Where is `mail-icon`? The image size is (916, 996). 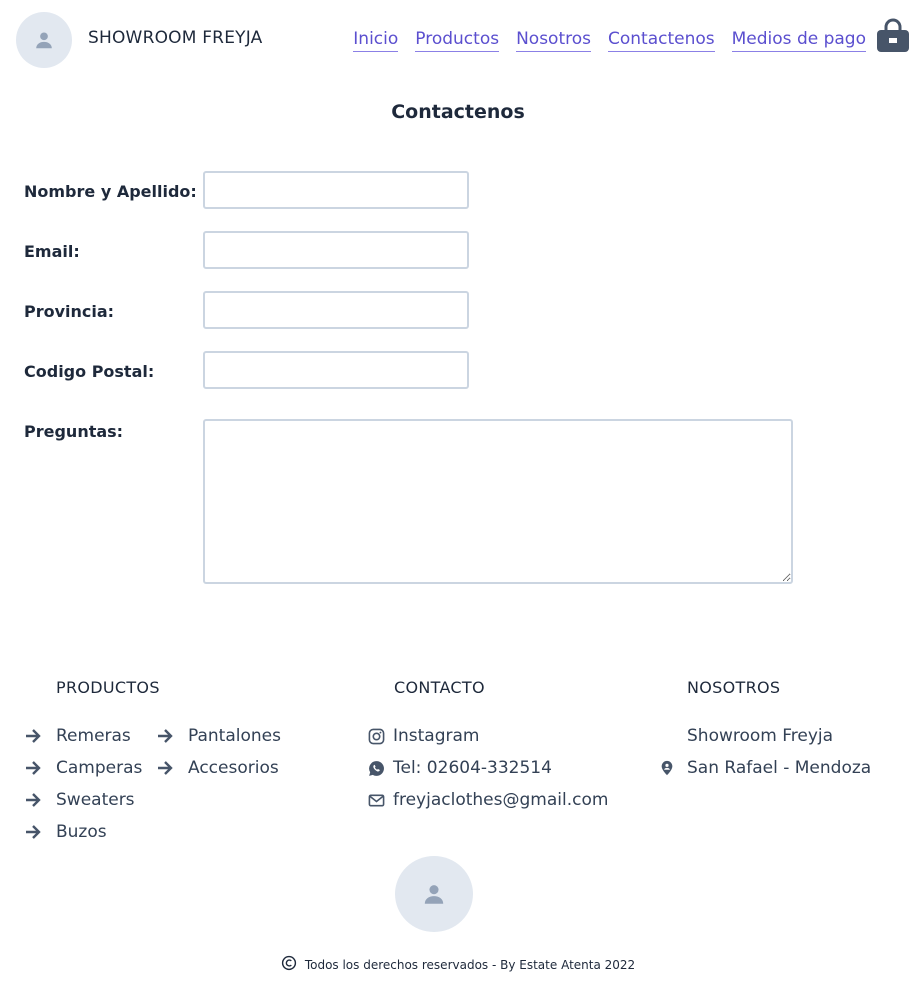 mail-icon is located at coordinates (376, 800).